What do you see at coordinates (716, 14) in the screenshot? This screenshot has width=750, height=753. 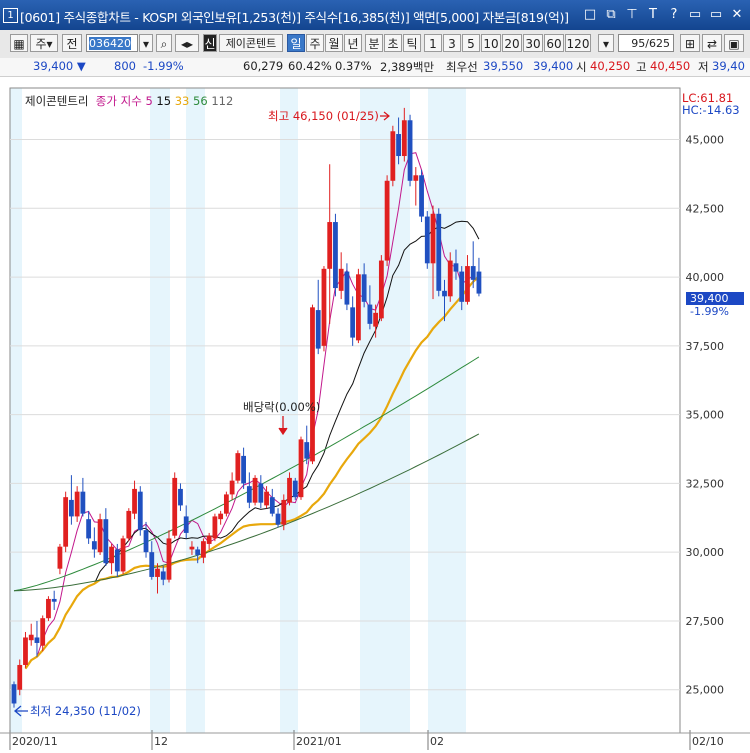 I see `maximize-button: ▭` at bounding box center [716, 14].